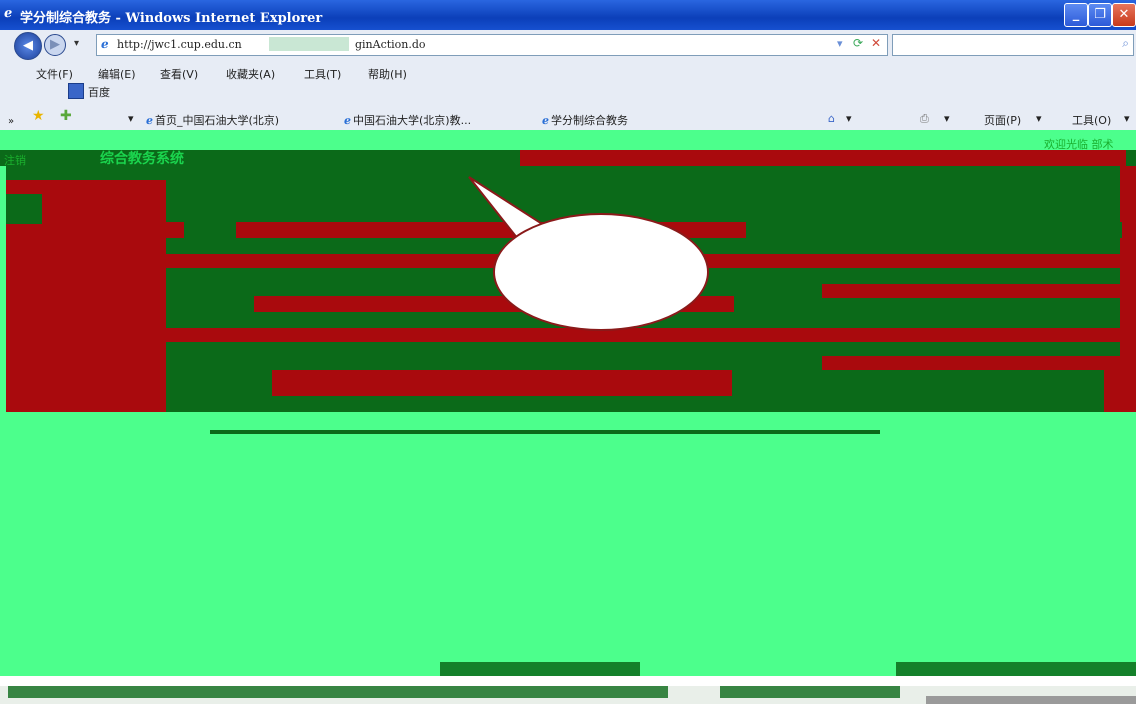 This screenshot has height=704, width=1136. I want to click on back-button: ◀, so click(28, 46).